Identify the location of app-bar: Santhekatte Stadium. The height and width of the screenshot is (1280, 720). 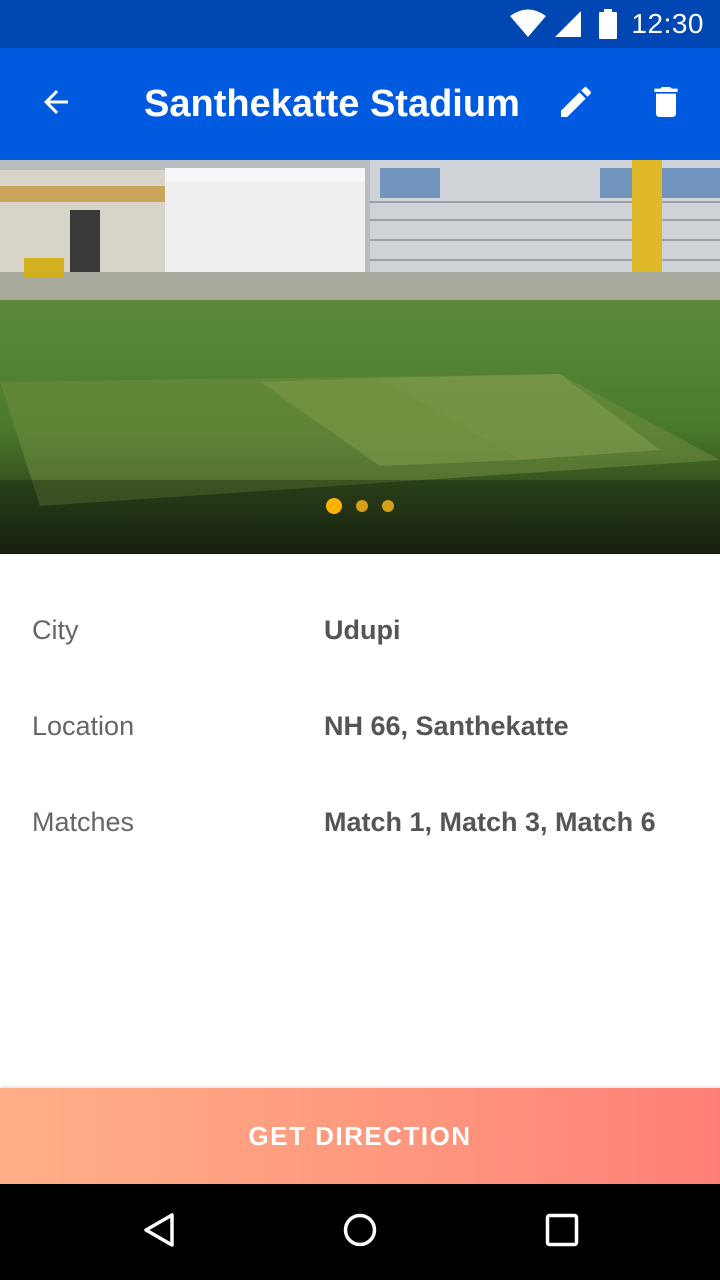
(360, 104).